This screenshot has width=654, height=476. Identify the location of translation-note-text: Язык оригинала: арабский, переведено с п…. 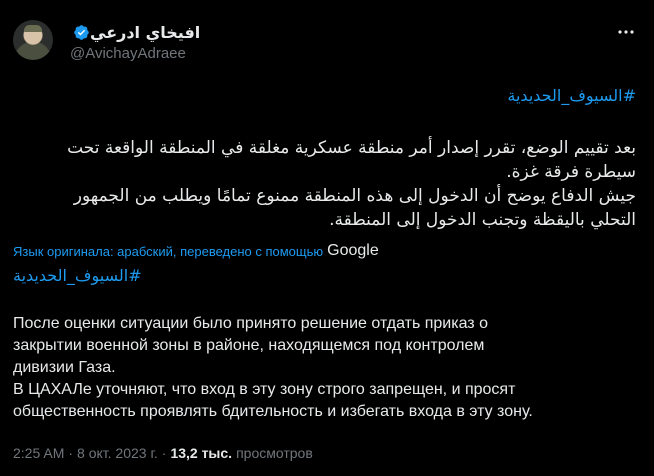
(168, 251).